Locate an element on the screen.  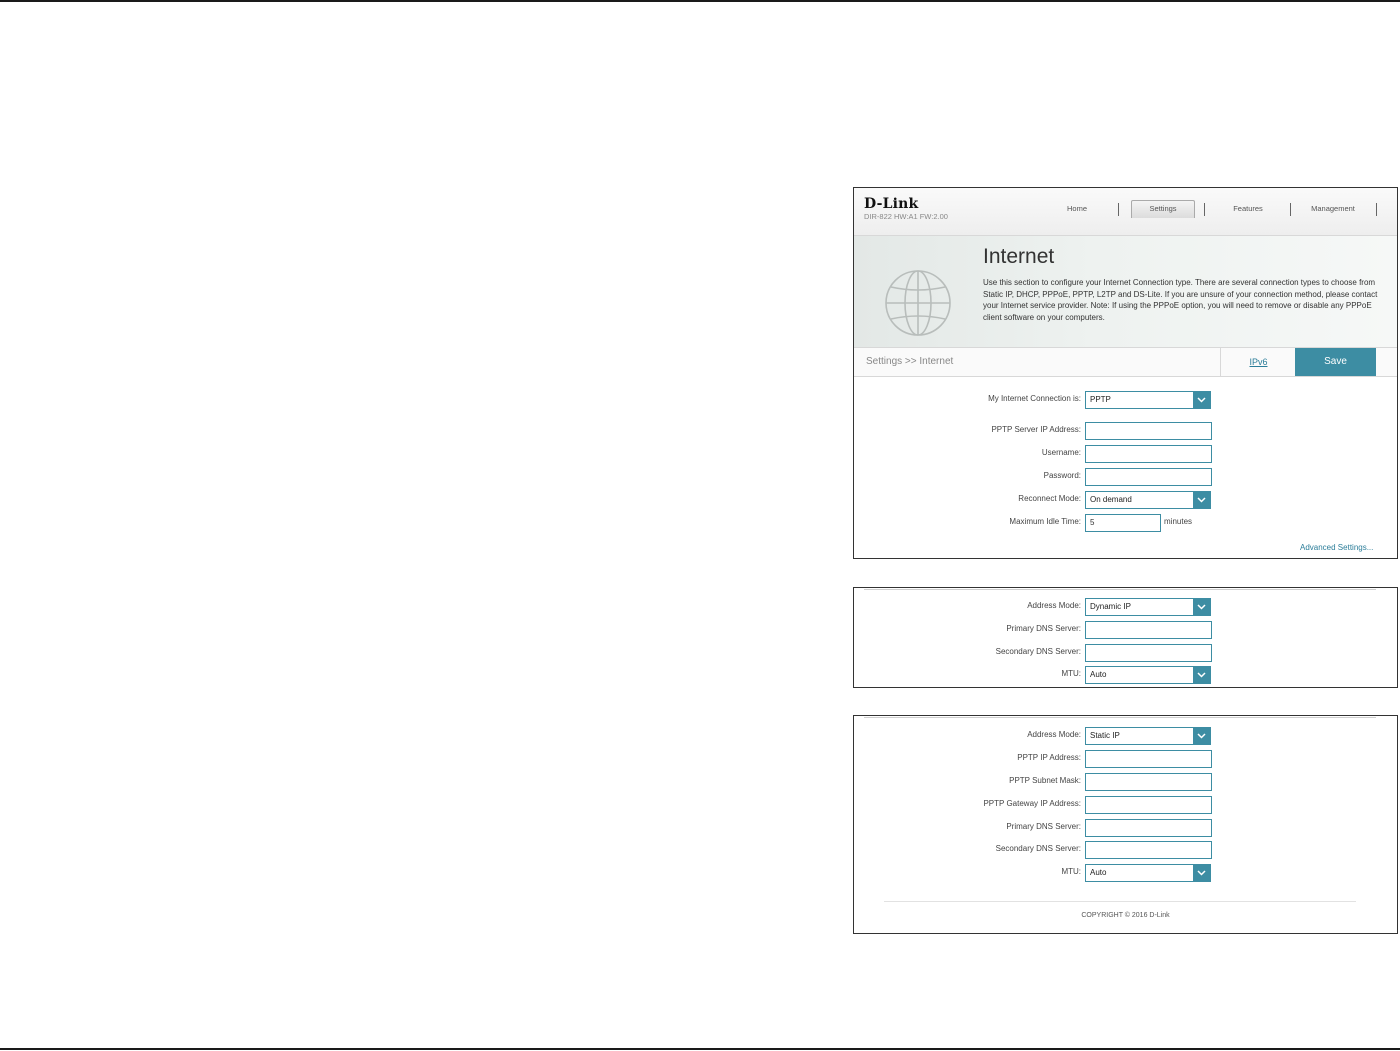
username-input is located at coordinates (1148, 454).